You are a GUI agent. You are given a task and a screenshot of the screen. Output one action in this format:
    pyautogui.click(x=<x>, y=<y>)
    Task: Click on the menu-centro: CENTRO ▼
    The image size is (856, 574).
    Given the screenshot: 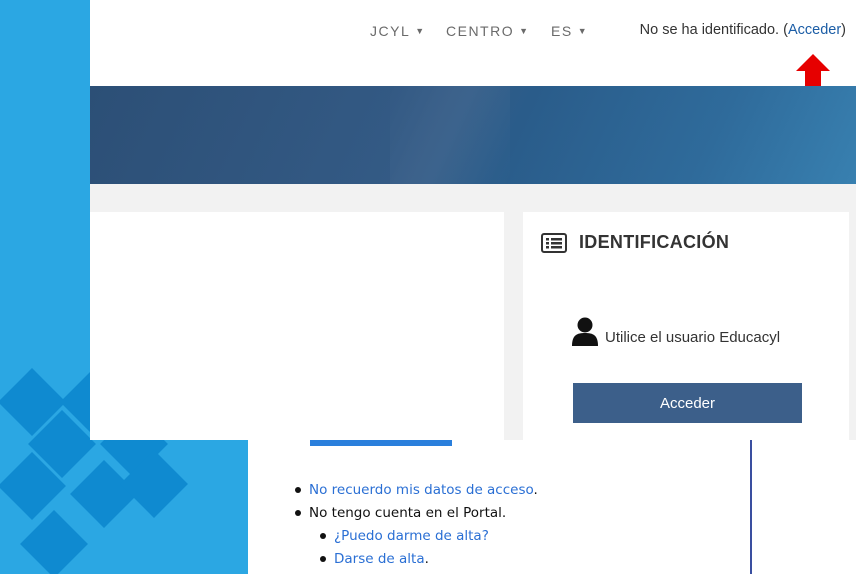 What is the action you would take?
    pyautogui.click(x=488, y=31)
    